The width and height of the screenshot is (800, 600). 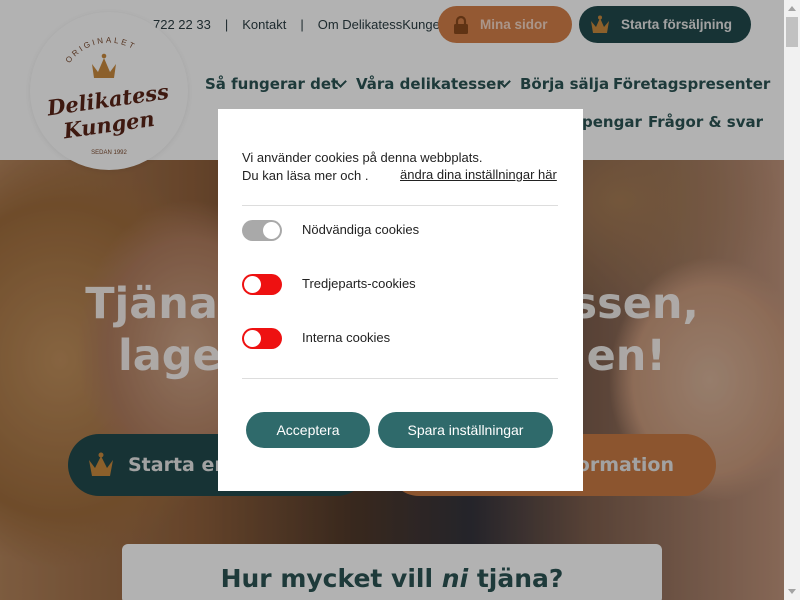 I want to click on necessary-cookies-toggle, so click(x=262, y=230).